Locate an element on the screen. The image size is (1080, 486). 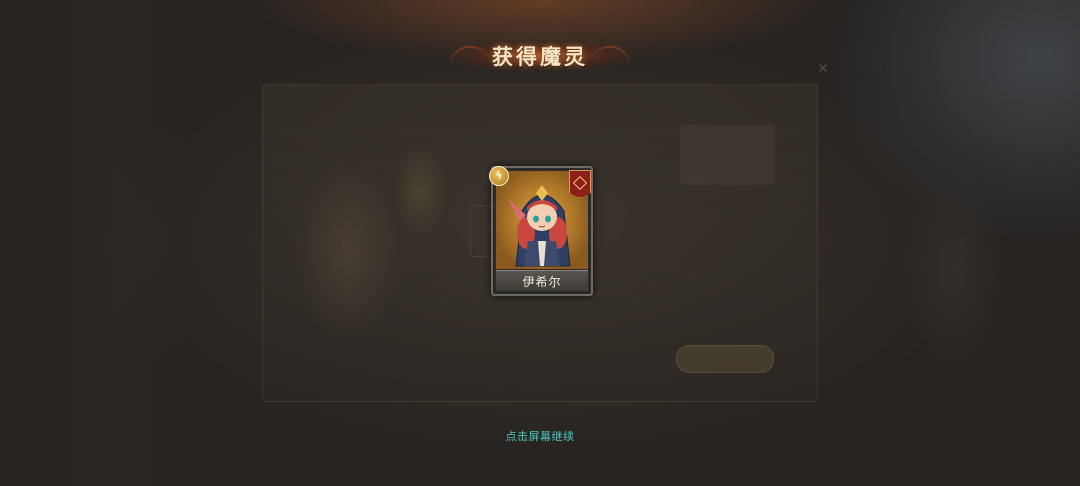
banner-wing-right is located at coordinates (612, 57).